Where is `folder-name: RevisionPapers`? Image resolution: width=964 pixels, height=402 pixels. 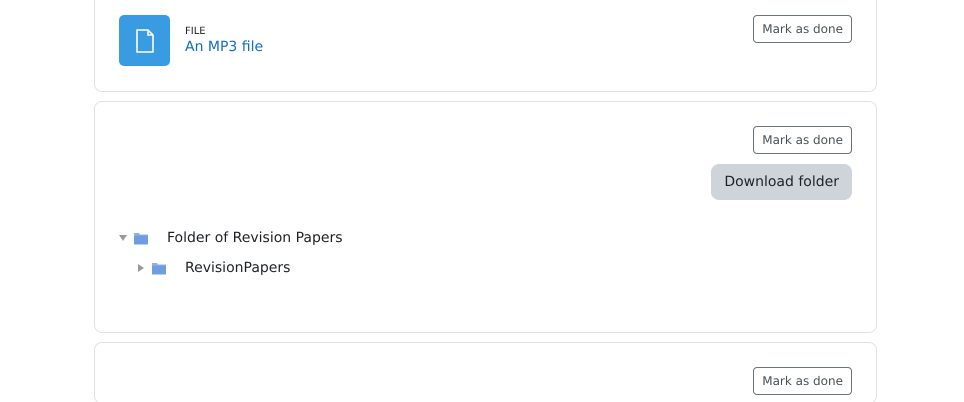
folder-name: RevisionPapers is located at coordinates (237, 268).